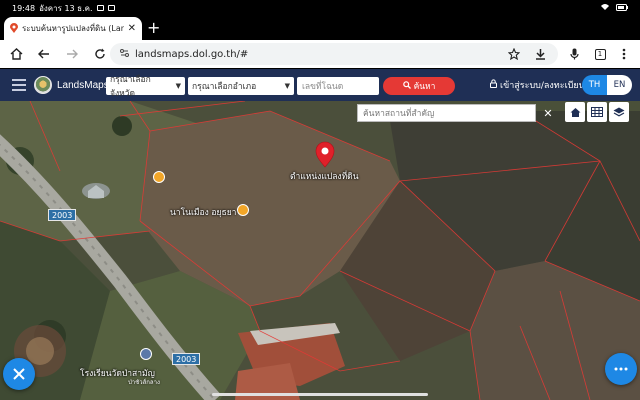 This screenshot has width=640, height=400. I want to click on bookmark-star-icon, so click(514, 54).